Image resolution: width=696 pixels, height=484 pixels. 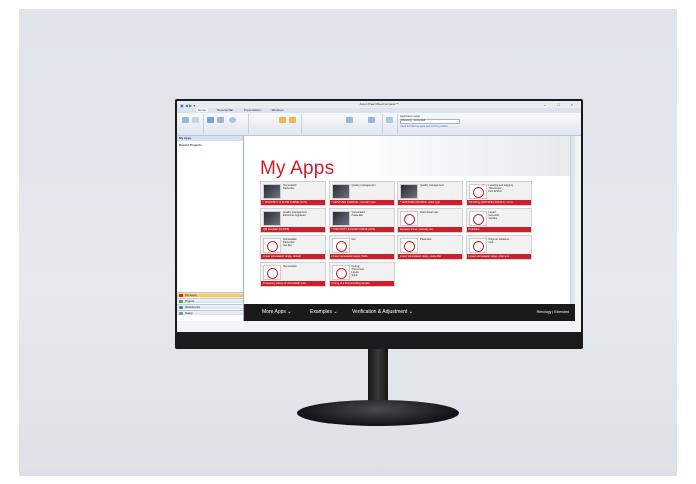 I want to click on ribbon-group-new, so click(x=226, y=124).